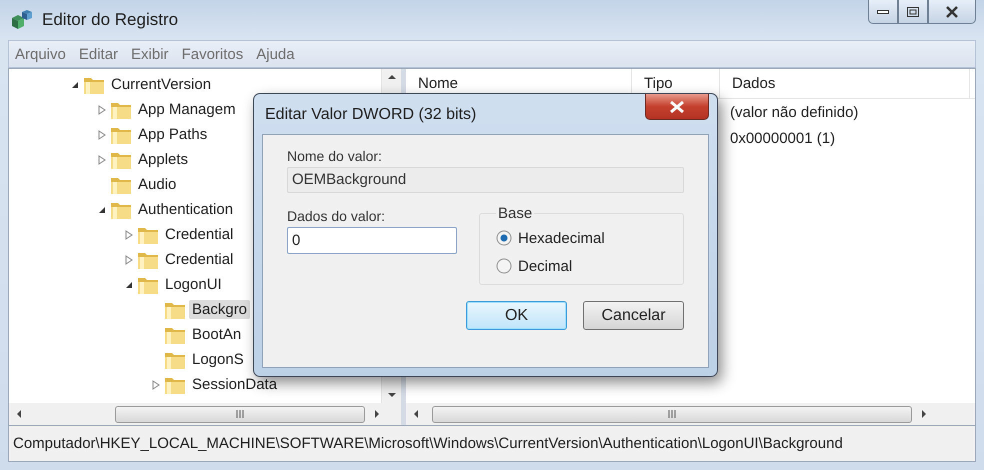 Image resolution: width=984 pixels, height=470 pixels. Describe the element at coordinates (516, 315) in the screenshot. I see `dialog-button: OK` at that location.